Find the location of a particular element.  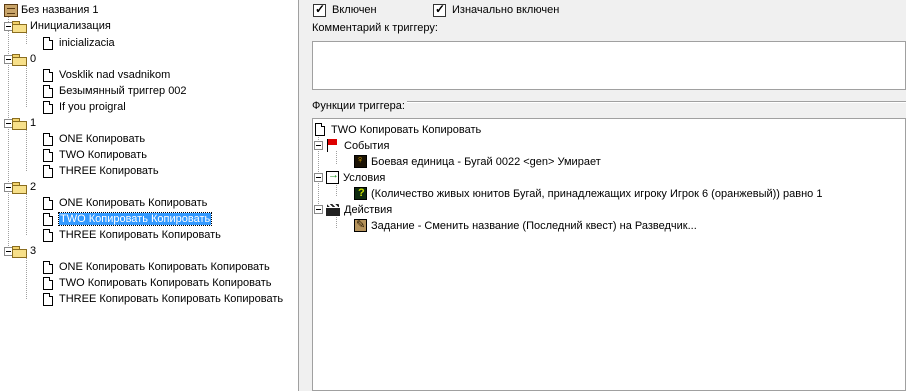

tree-root: Без названия 1 is located at coordinates (51, 10).